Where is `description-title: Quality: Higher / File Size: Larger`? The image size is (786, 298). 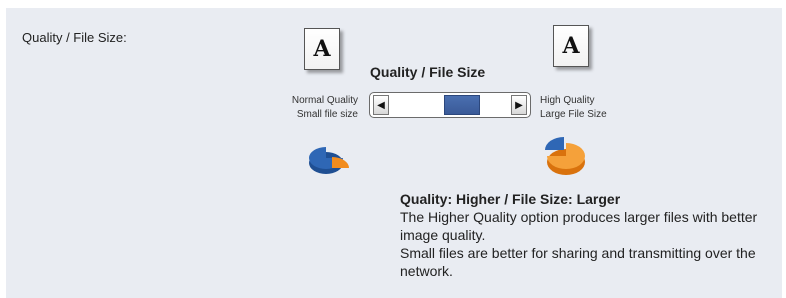
description-title: Quality: Higher / File Size: Larger is located at coordinates (510, 199).